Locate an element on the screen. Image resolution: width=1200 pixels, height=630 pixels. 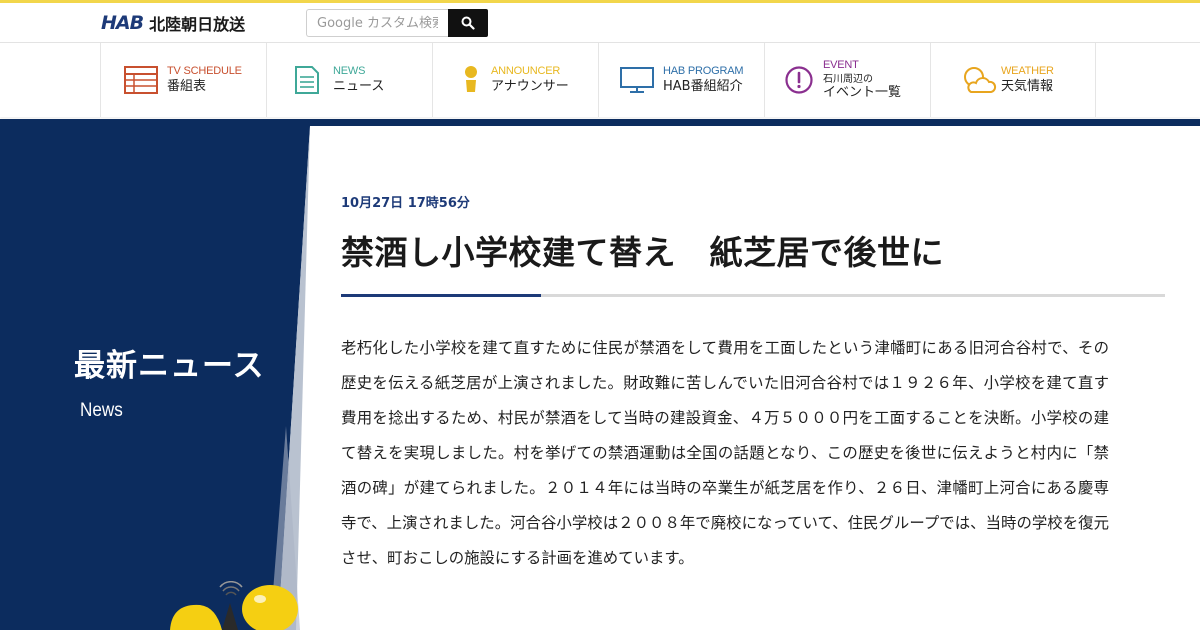
nav-label-ja: 番組表 is located at coordinates (187, 86).